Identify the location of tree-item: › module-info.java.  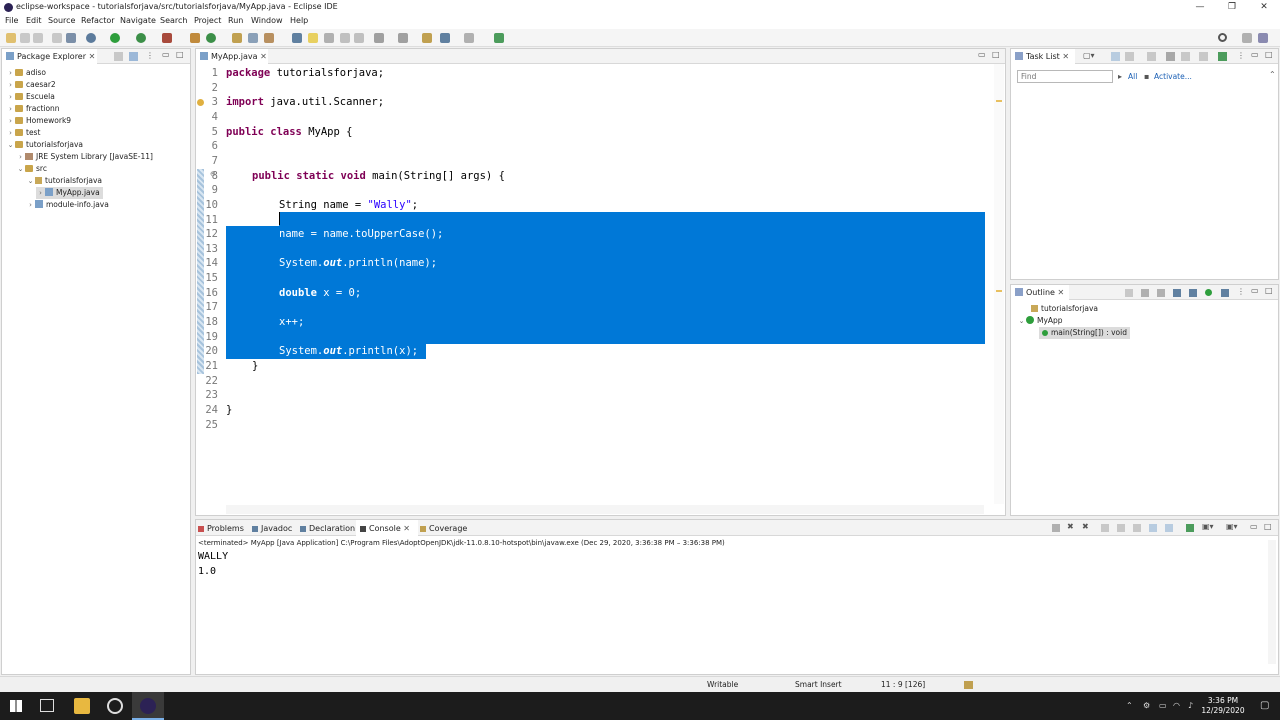
(67, 205).